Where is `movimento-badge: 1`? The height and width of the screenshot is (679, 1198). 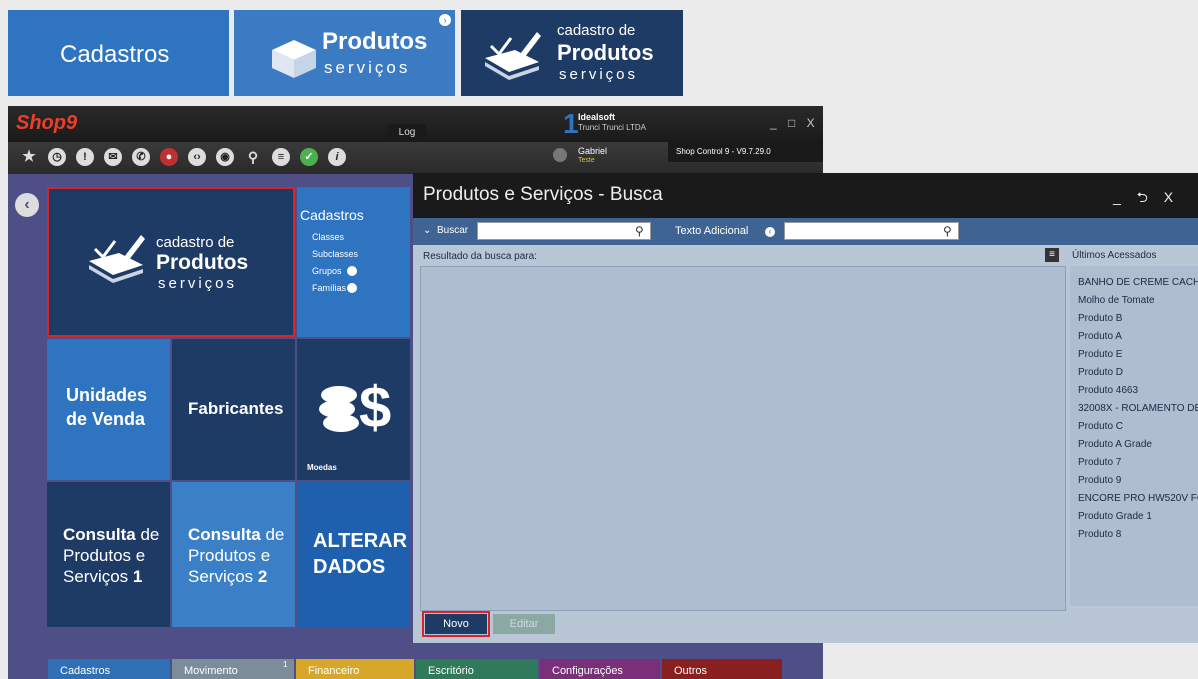 movimento-badge: 1 is located at coordinates (285, 664).